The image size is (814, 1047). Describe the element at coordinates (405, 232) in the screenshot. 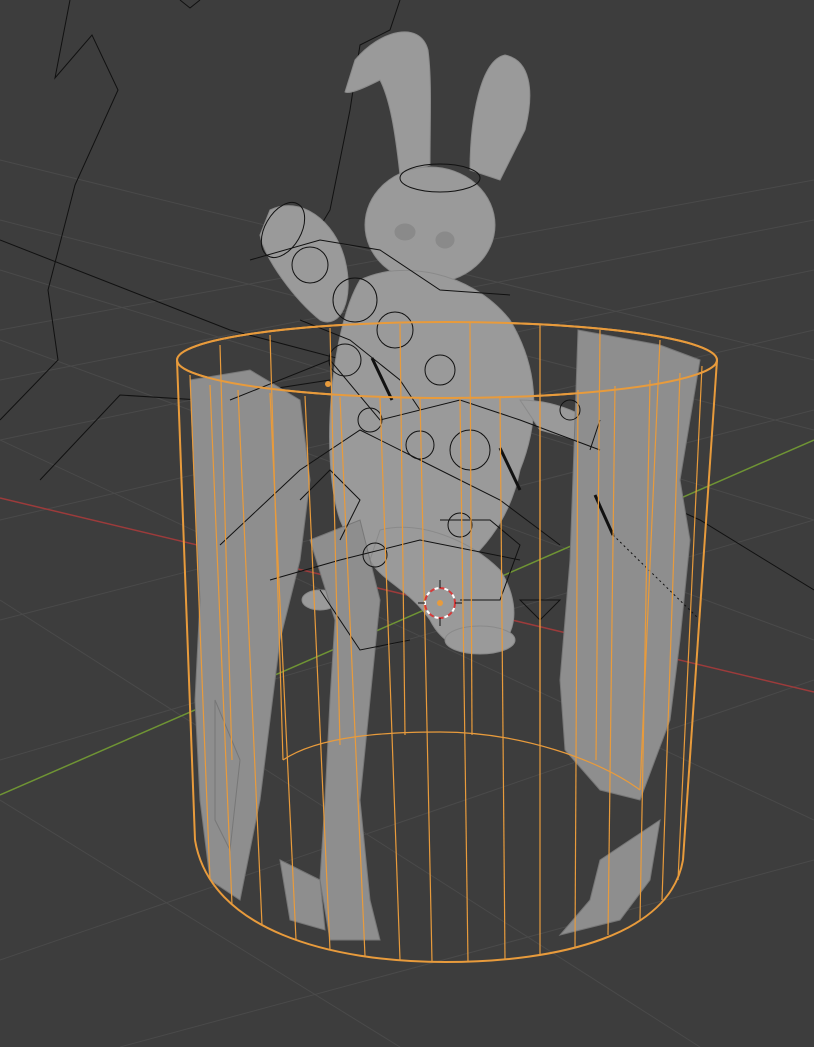

I see `rabbit-eye-left` at that location.